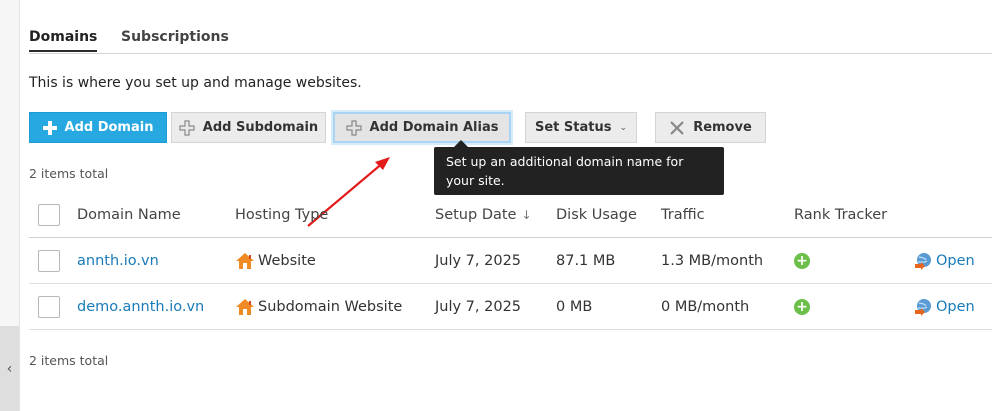  I want to click on rail-divider, so click(19, 205).